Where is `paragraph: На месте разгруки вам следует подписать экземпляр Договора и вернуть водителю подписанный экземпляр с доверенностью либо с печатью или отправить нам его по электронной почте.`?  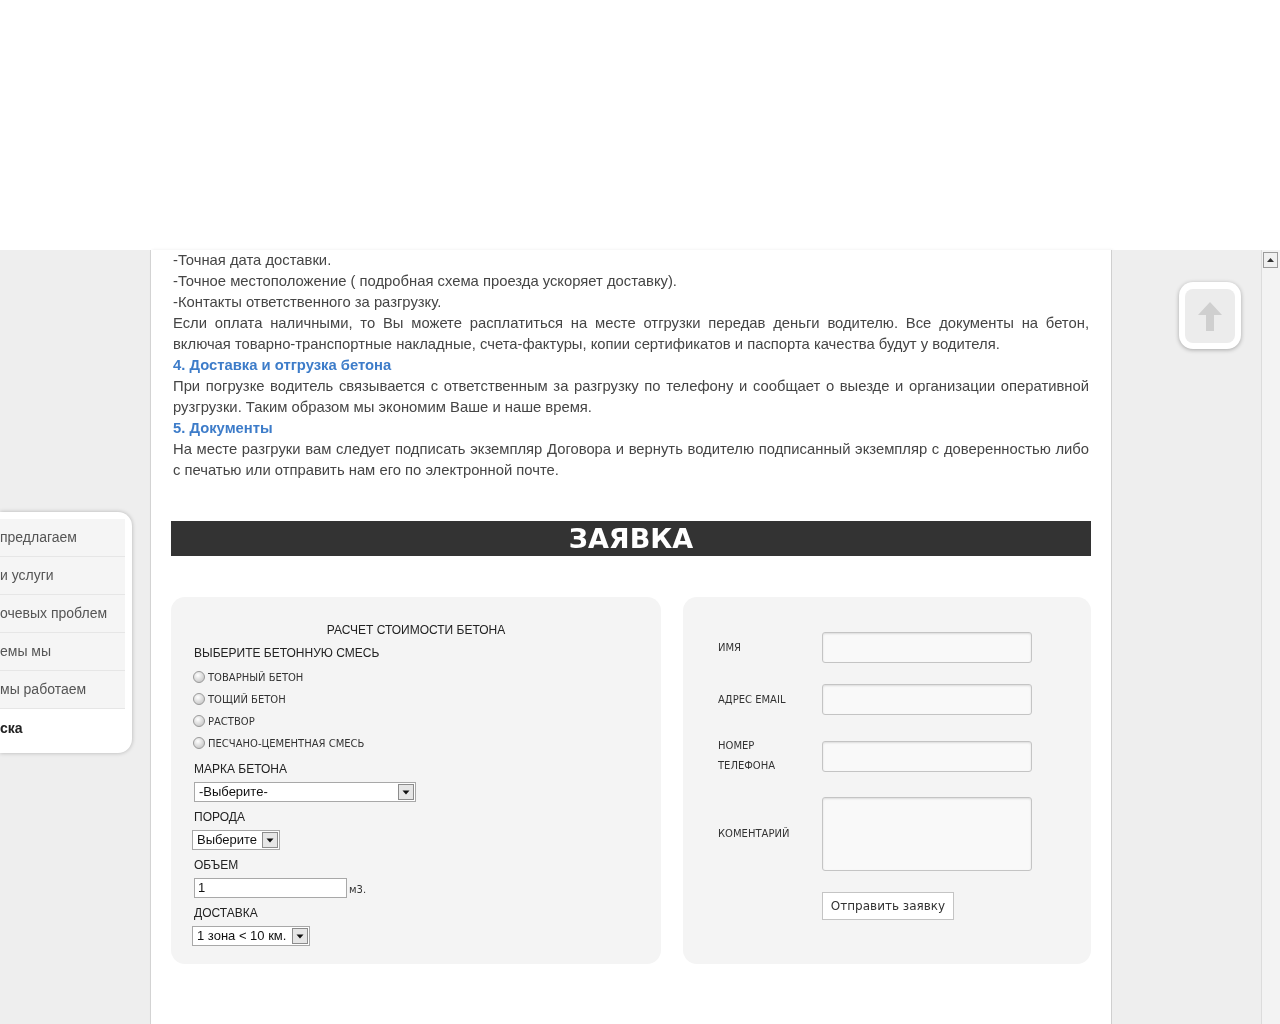 paragraph: На месте разгруки вам следует подписать экземпляр Договора и вернуть водителю подписанный экземпляр с доверенностью либо с печатью или отправить нам его по электронной почте. is located at coordinates (631, 460).